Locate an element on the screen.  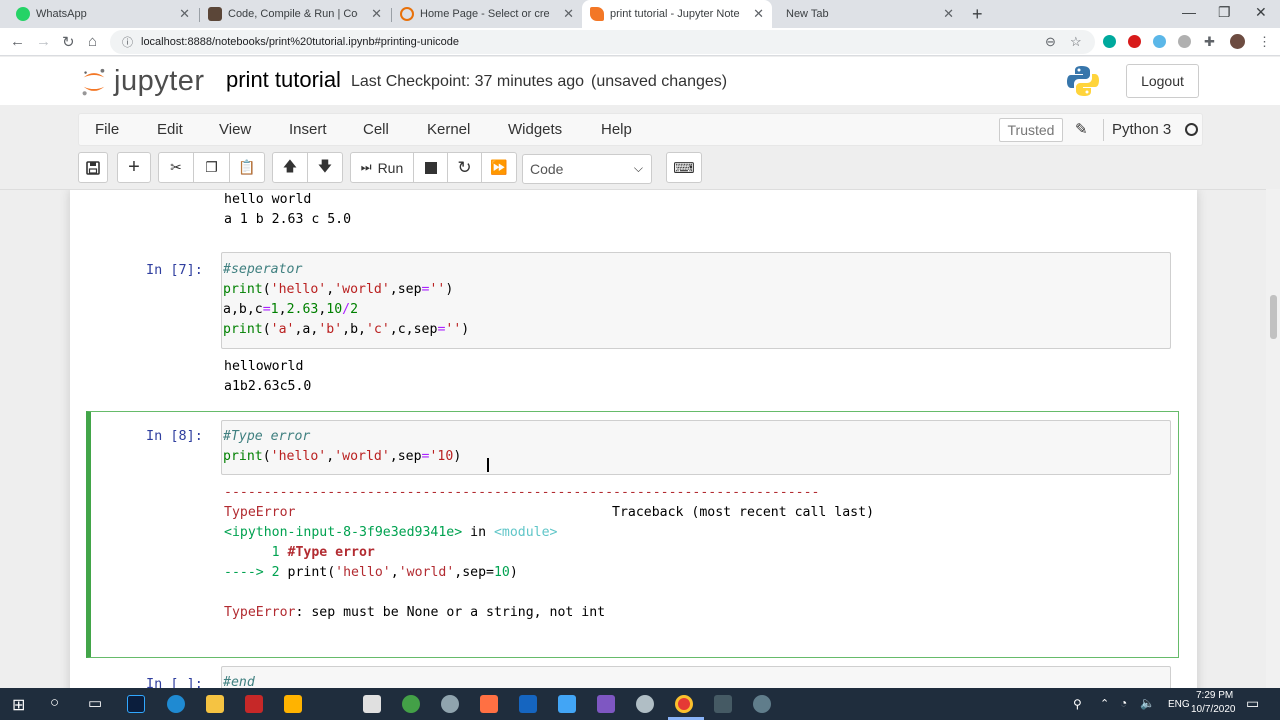
windows-start-icon: ⊞ is located at coordinates (18, 705).